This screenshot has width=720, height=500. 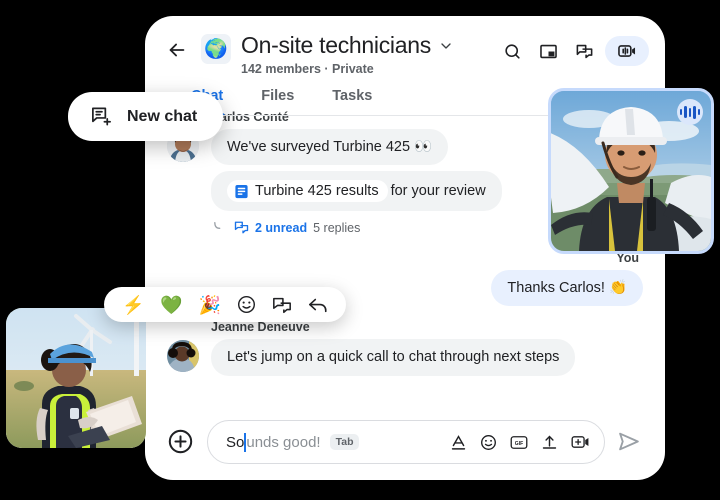 I want to click on reply-icon, so click(x=318, y=305).